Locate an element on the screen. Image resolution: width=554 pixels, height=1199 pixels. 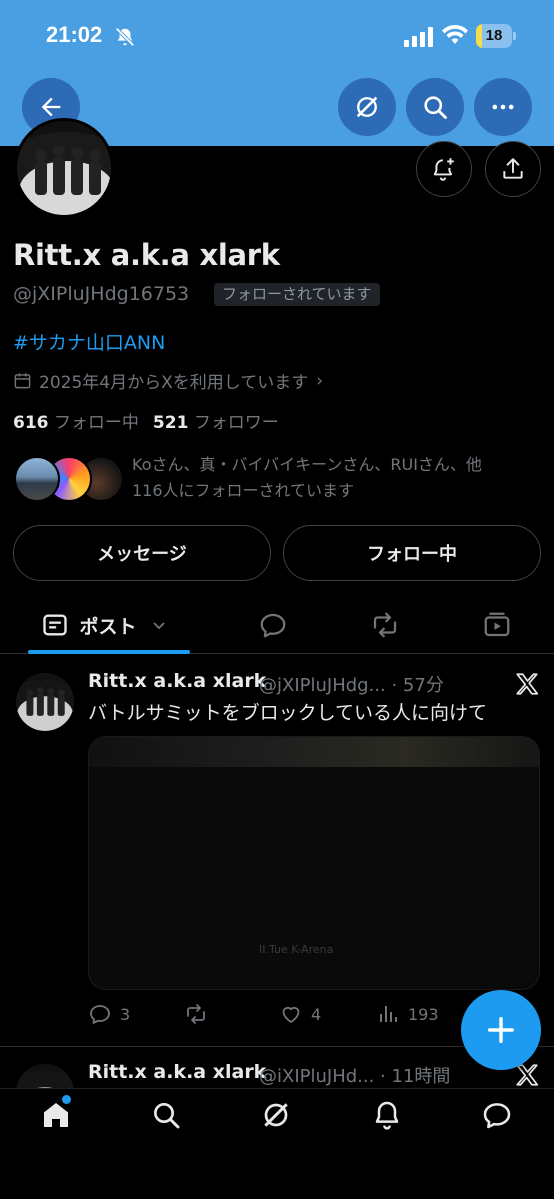
reply-count: 3 is located at coordinates (125, 1014).